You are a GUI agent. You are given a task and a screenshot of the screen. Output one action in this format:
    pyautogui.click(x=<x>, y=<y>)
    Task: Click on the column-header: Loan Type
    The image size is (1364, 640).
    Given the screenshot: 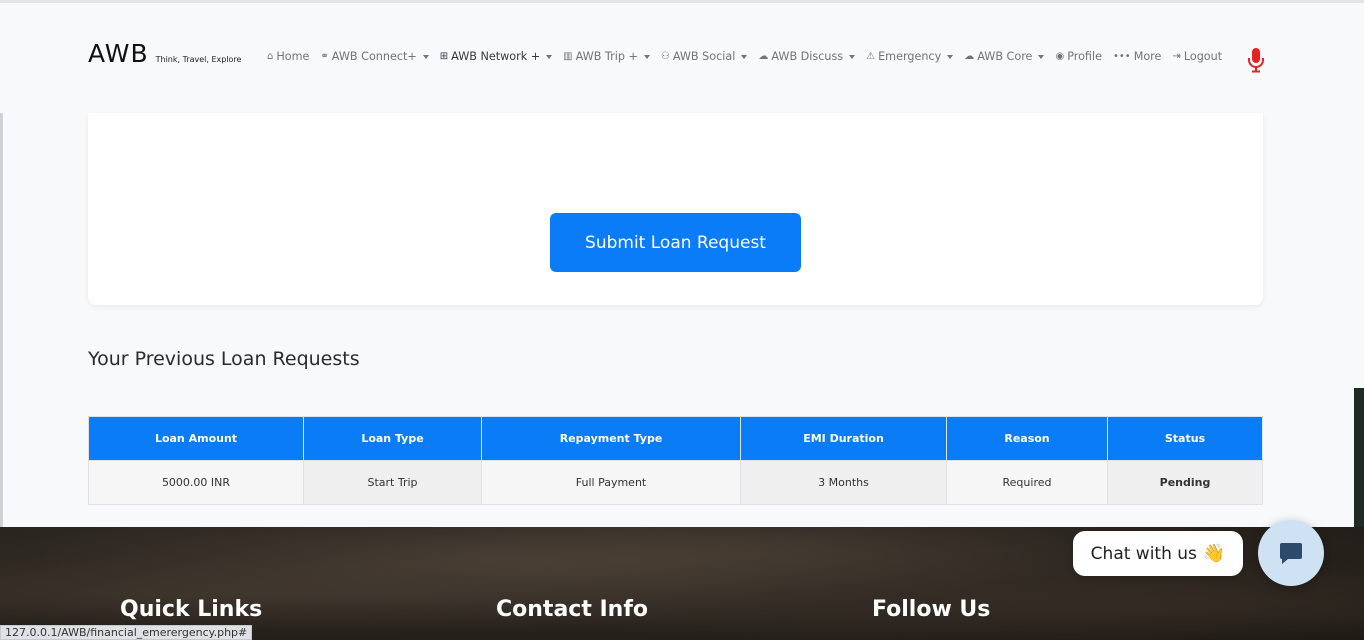 What is the action you would take?
    pyautogui.click(x=392, y=438)
    